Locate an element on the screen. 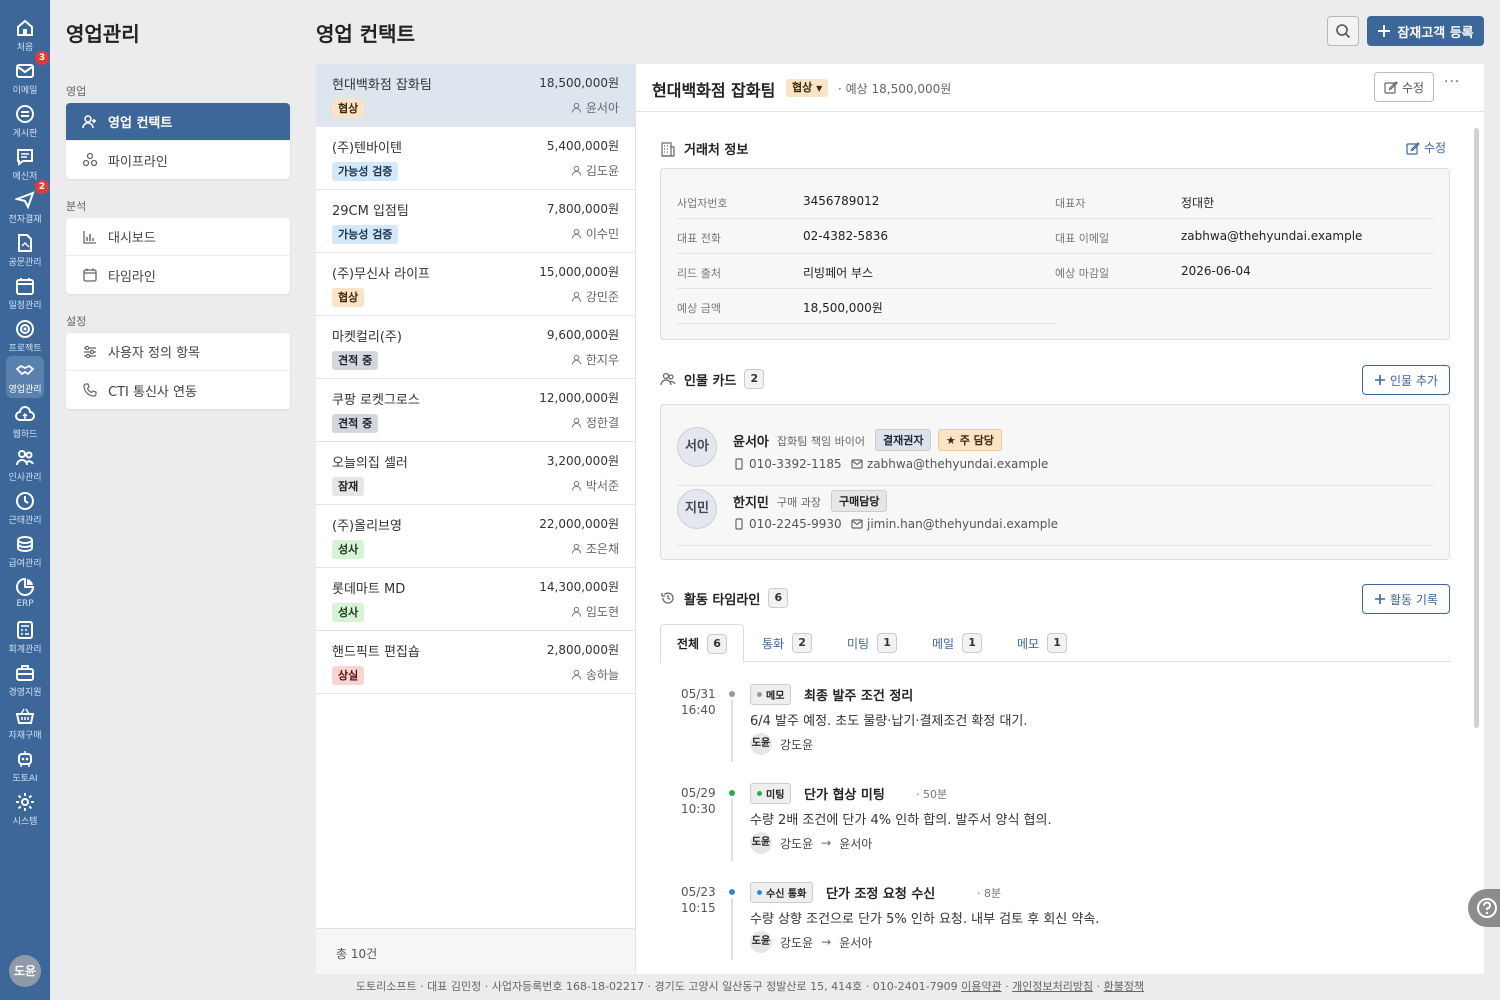 Image resolution: width=1500 pixels, height=1000 pixels. people-count: 2 is located at coordinates (754, 379).